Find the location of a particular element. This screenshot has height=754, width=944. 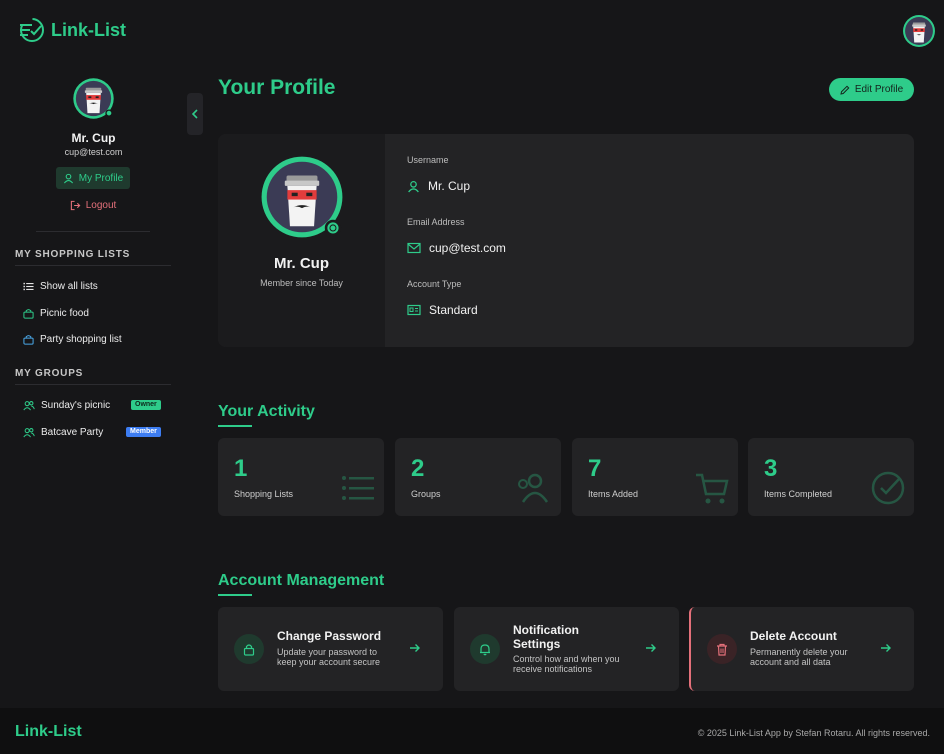

stat-value: 7 is located at coordinates (595, 468).